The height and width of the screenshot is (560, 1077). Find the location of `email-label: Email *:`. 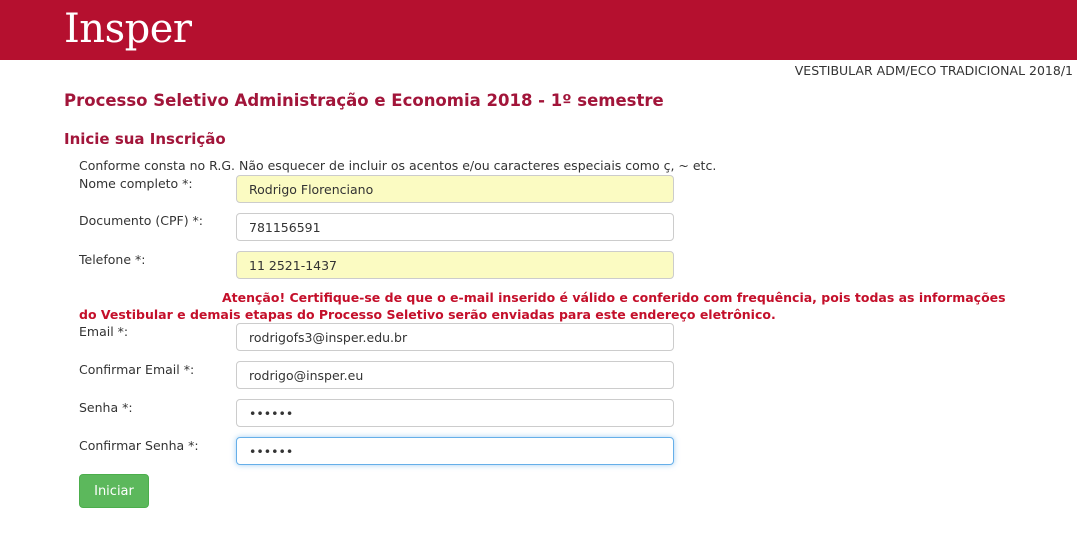

email-label: Email *: is located at coordinates (104, 331).